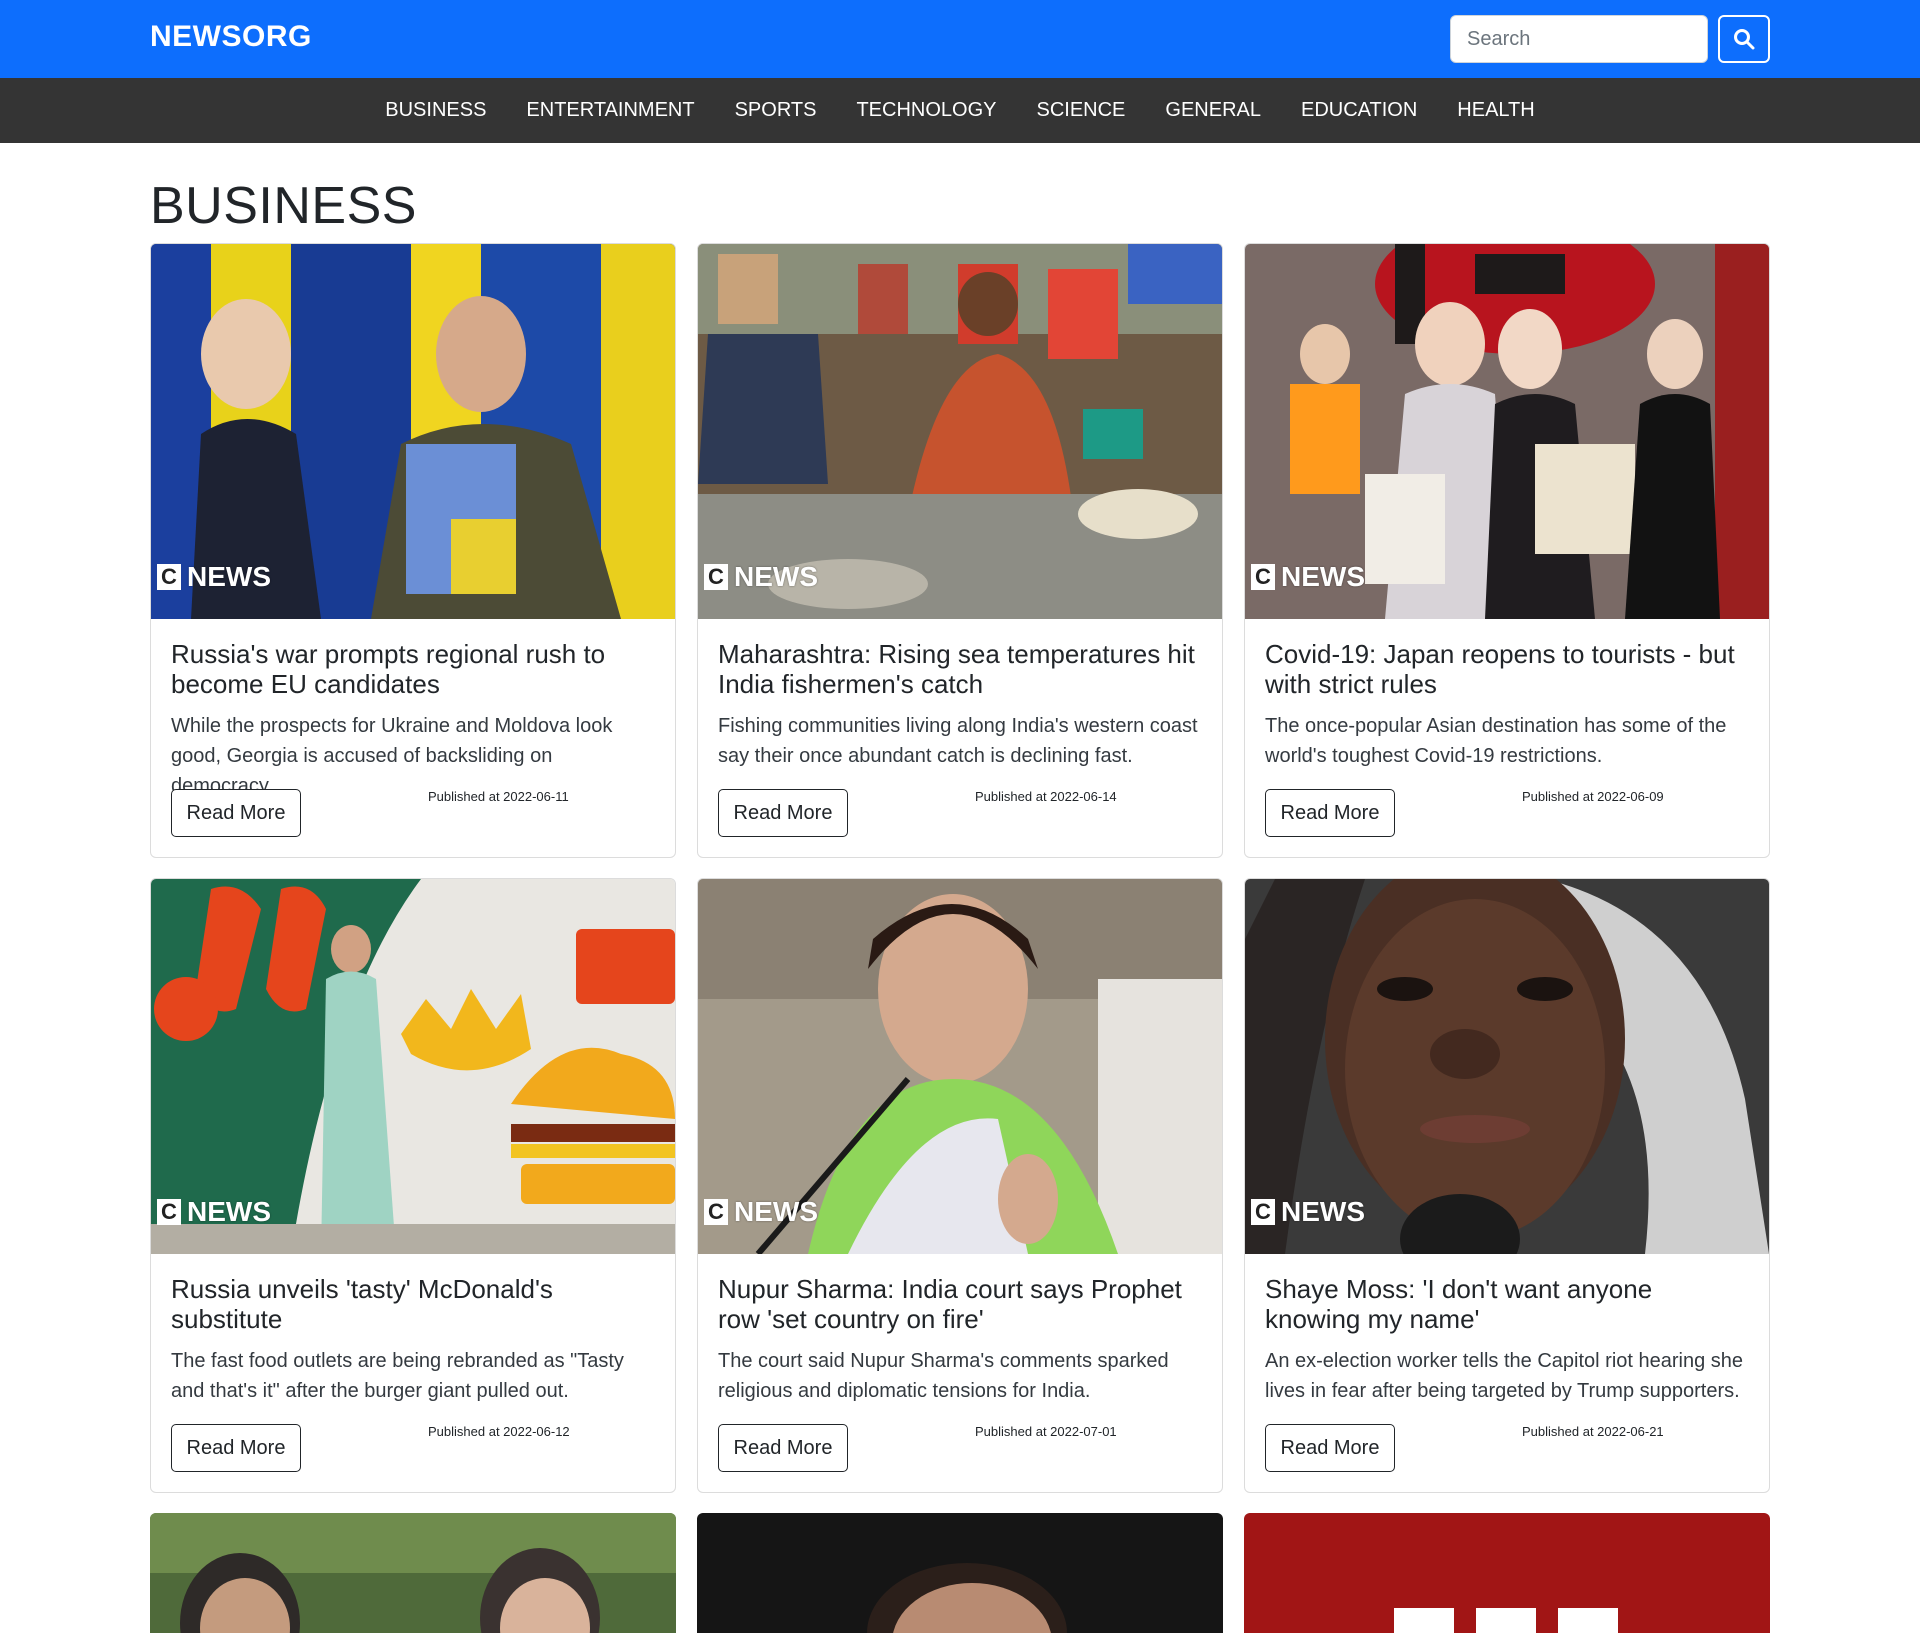 The height and width of the screenshot is (1633, 1920). I want to click on published-date: Published at 2022-06-21, so click(1593, 1431).